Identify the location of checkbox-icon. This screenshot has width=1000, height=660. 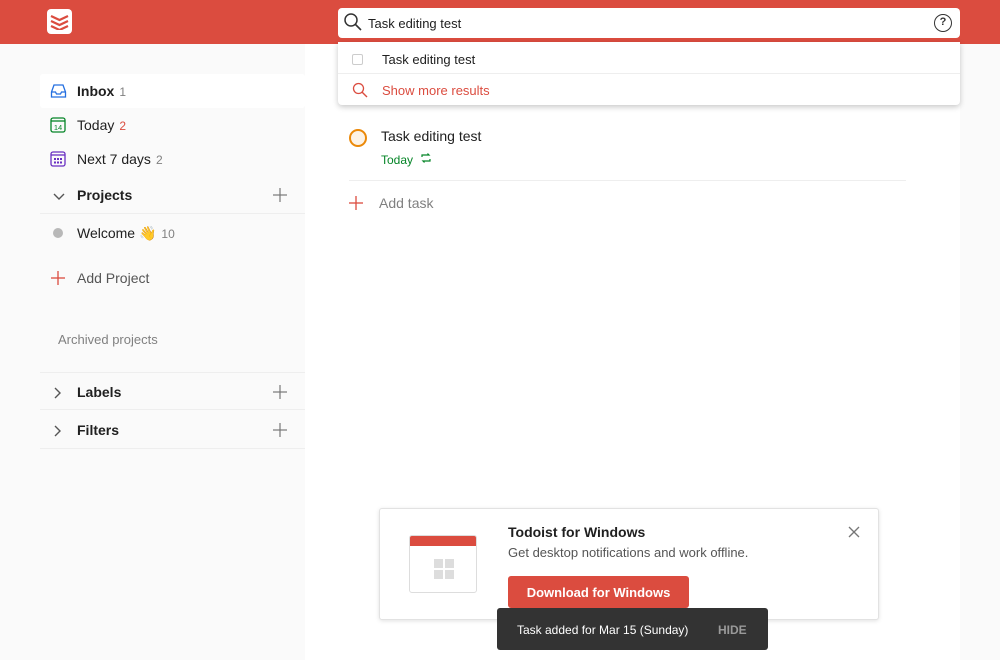
(357, 59).